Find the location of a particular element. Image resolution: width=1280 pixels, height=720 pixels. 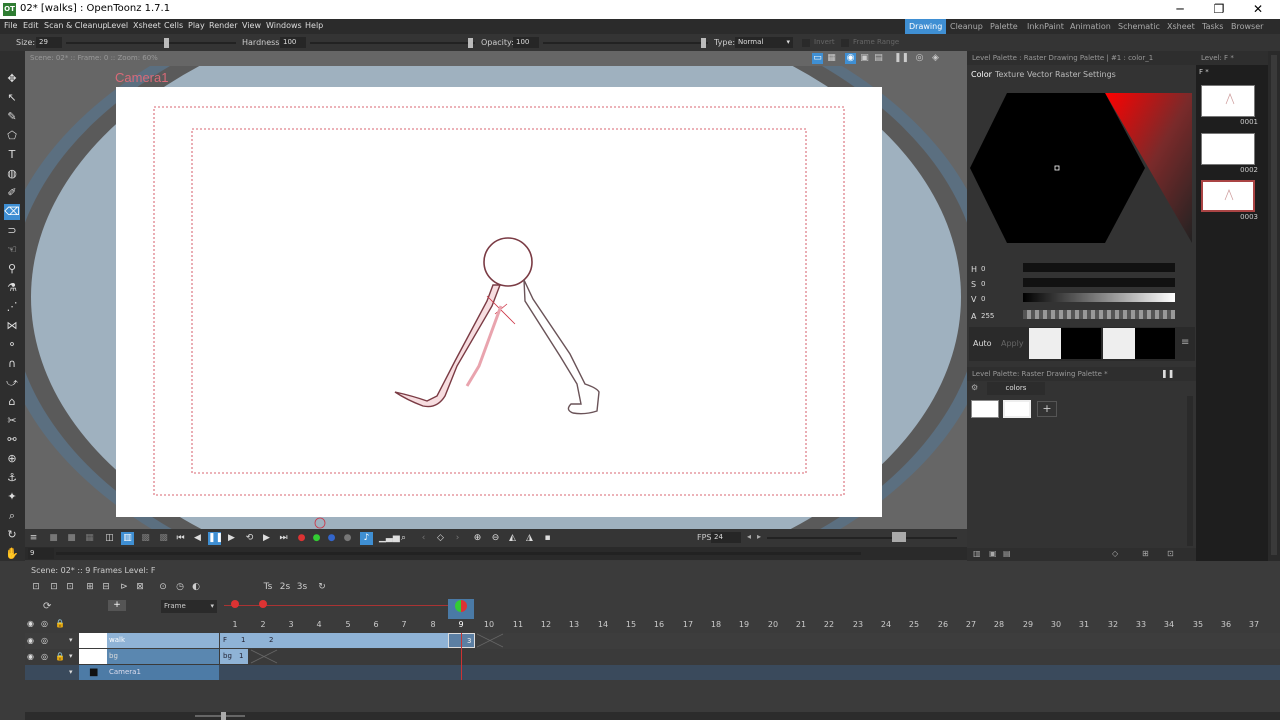

add-style-button: + is located at coordinates (1047, 409).